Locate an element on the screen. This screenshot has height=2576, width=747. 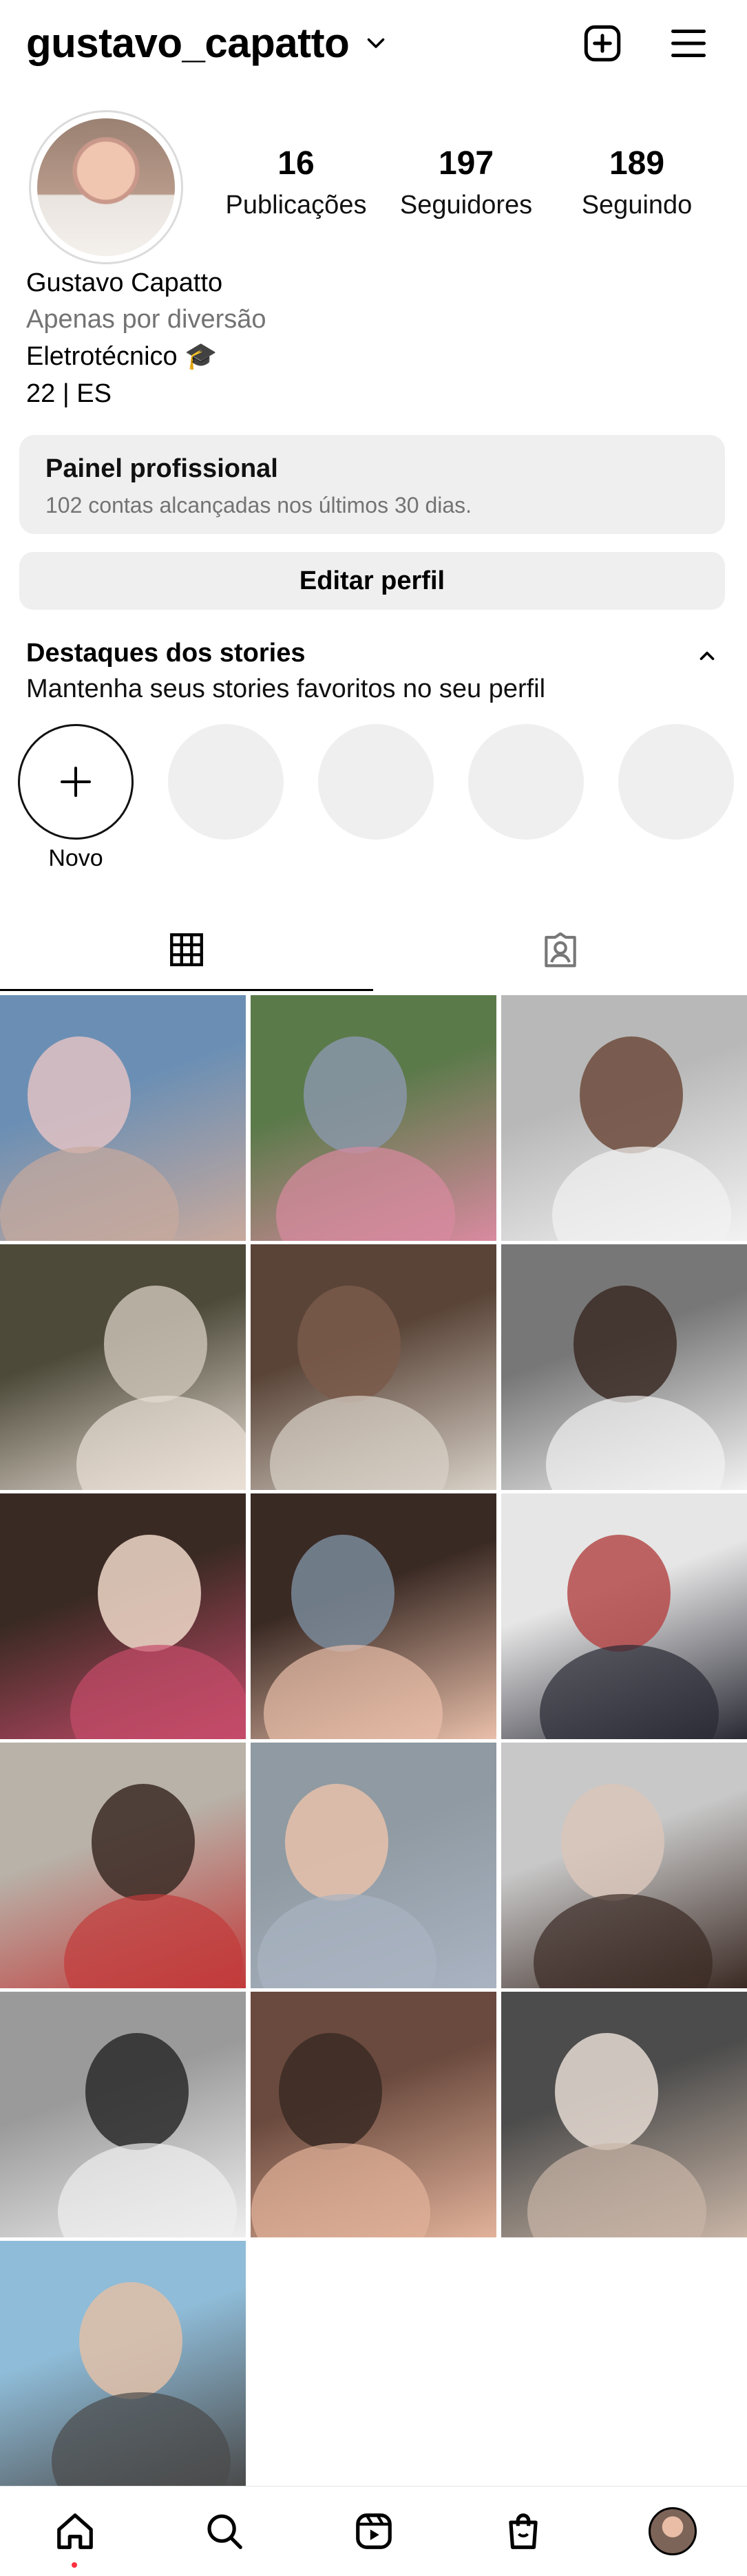
profile-avatar is located at coordinates (106, 187).